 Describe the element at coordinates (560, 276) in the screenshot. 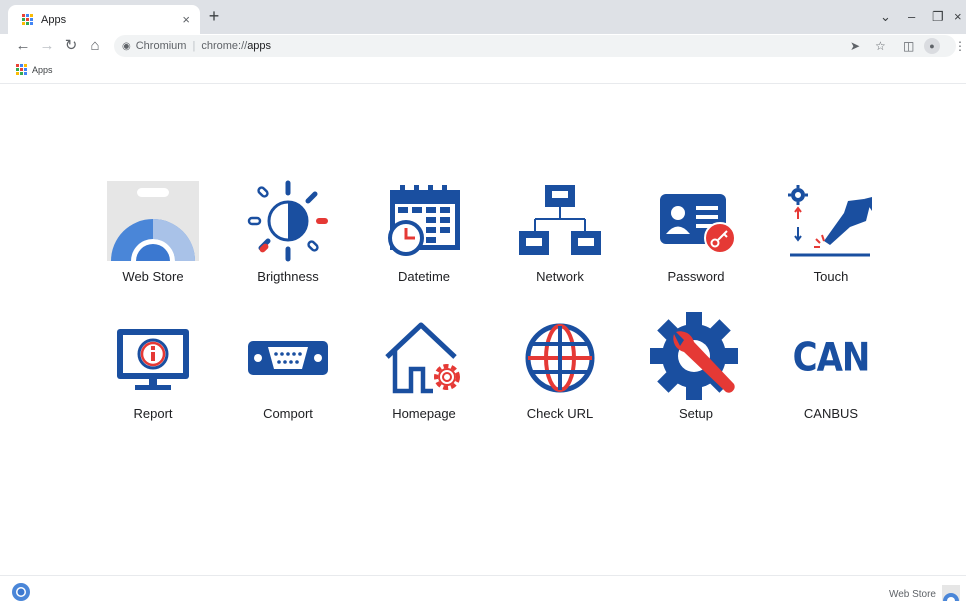

I see `app-label: Network` at that location.